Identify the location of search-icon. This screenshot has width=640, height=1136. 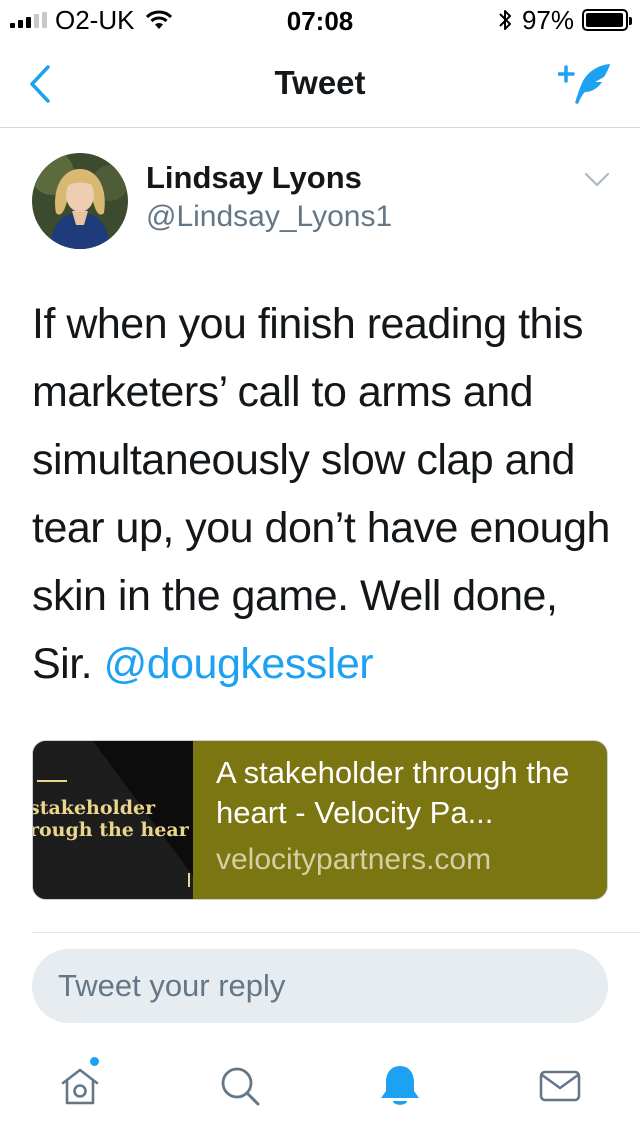
(240, 1086).